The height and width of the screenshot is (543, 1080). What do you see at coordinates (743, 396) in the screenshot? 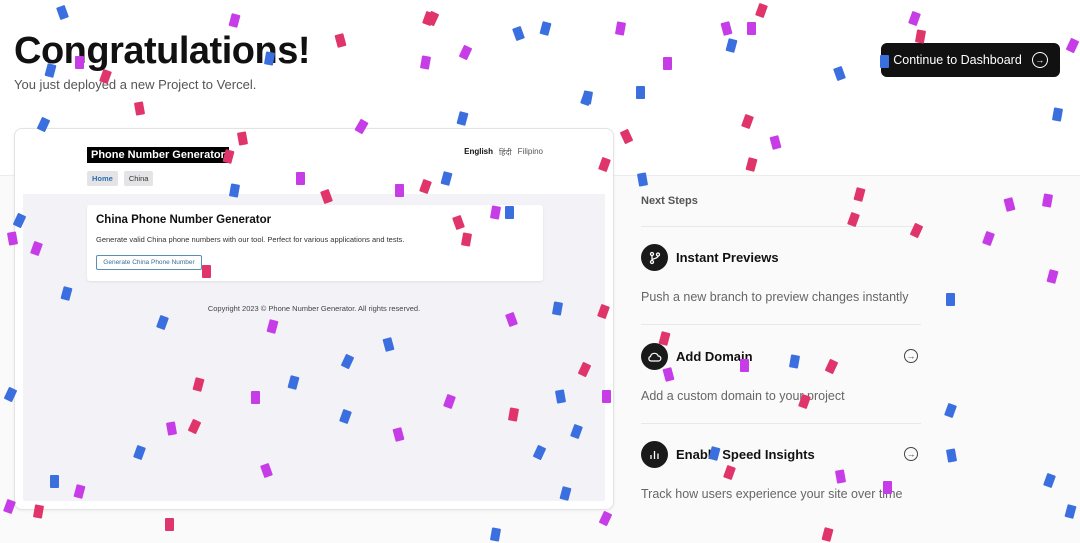
I see `step-description: Add a custom domain to your project` at bounding box center [743, 396].